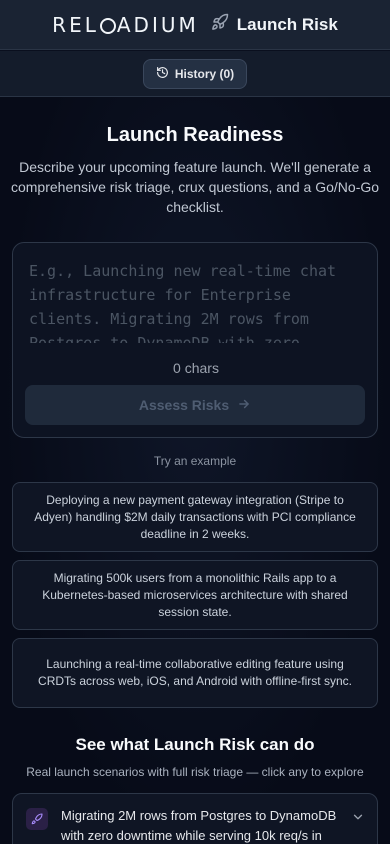  Describe the element at coordinates (196, 368) in the screenshot. I see `char-count: 0 chars` at that location.